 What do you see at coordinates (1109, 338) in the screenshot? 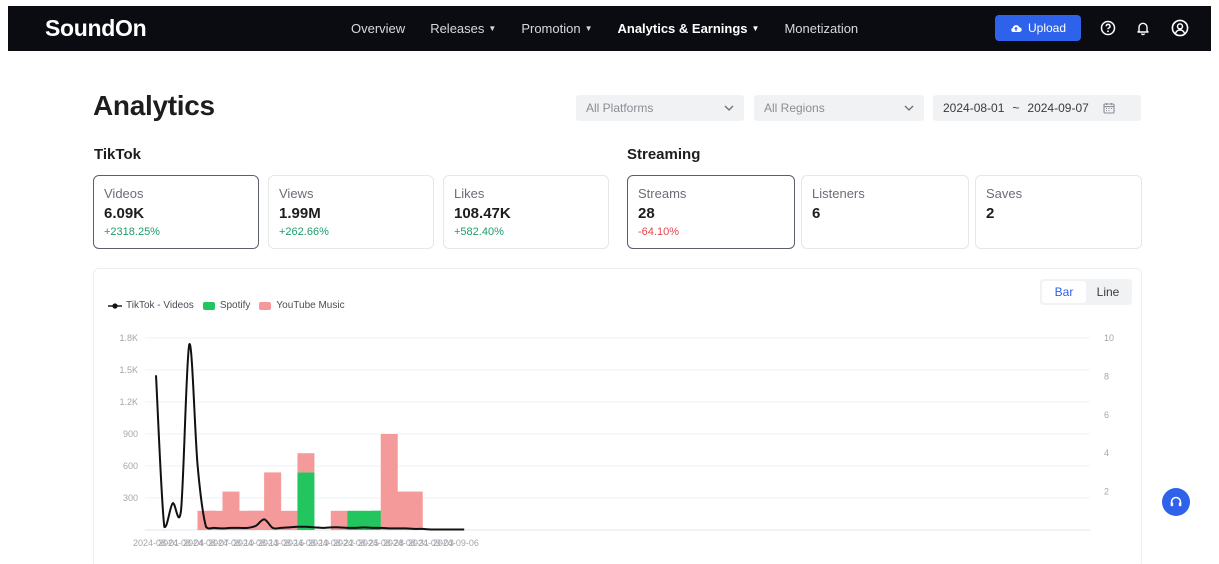
I see `y-tick-label-right: 10` at bounding box center [1109, 338].